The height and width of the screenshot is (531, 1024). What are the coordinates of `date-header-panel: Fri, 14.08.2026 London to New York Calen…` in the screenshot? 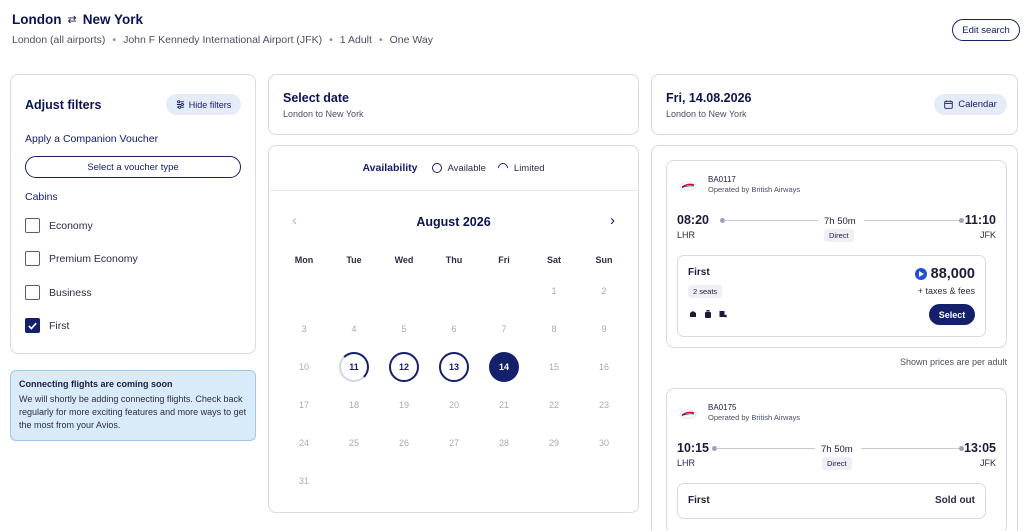 It's located at (834, 104).